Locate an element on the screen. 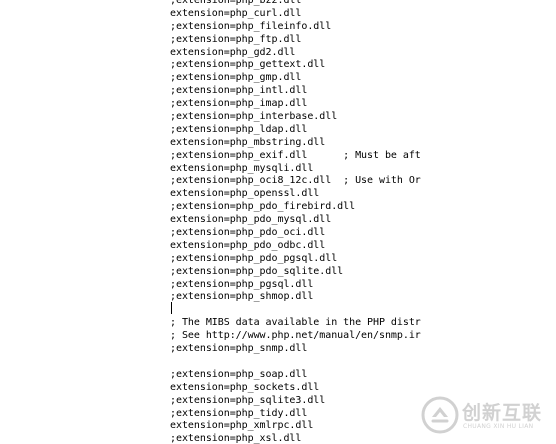 The image size is (556, 444). watermark-logo-icon is located at coordinates (440, 415).